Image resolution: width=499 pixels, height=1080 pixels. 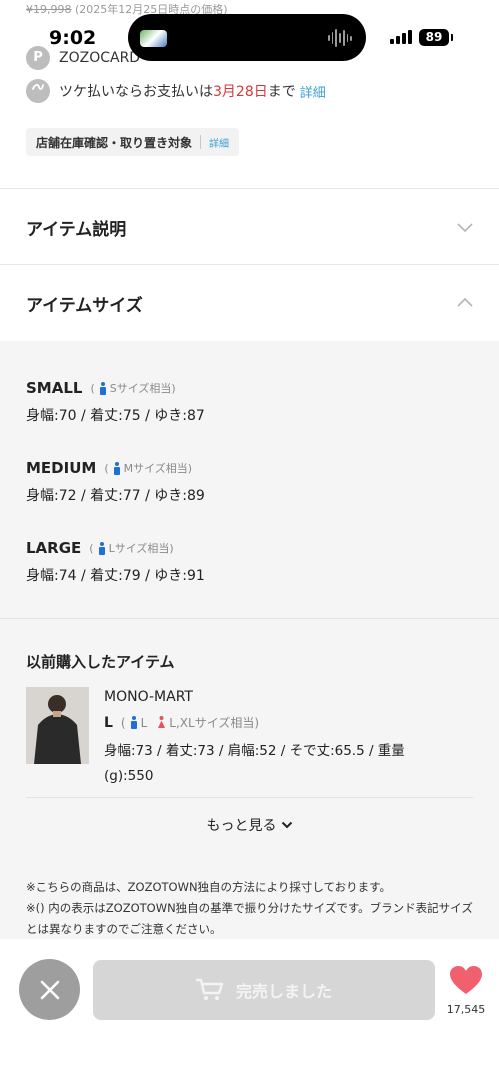 What do you see at coordinates (208, 887) in the screenshot?
I see `size-note: ※こちらの商品は、ZOZOTOWN独自の方法により採寸しております。` at bounding box center [208, 887].